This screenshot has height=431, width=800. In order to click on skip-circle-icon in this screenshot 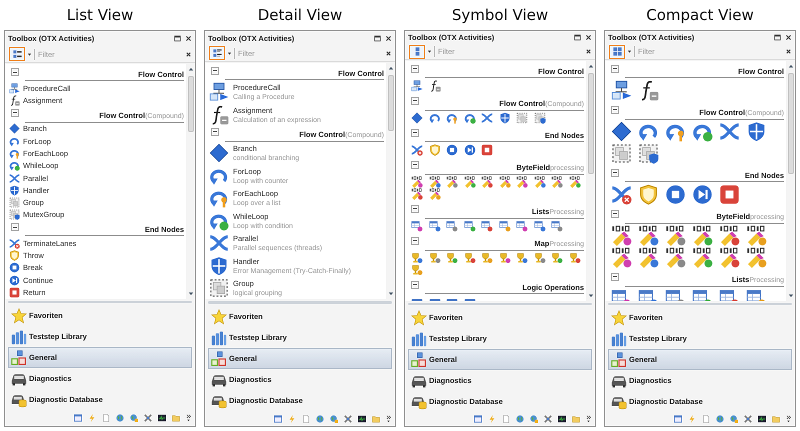, I will do `click(702, 194)`.